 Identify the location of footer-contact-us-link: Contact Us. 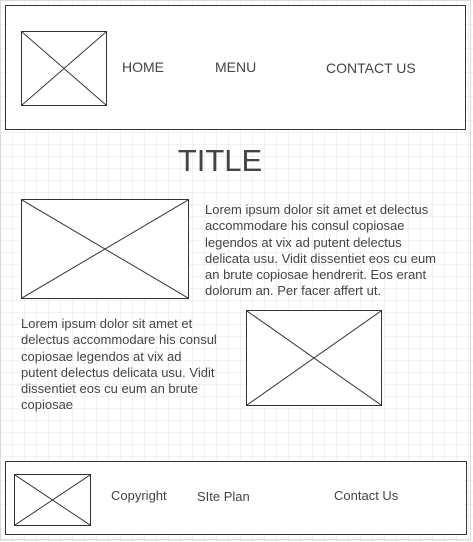
(366, 495).